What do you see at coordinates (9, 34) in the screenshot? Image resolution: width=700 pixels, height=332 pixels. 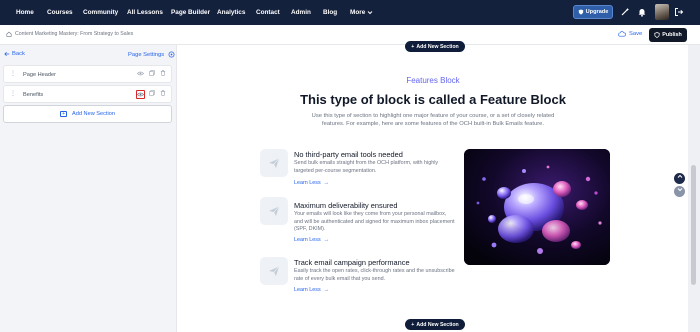 I see `home-icon` at bounding box center [9, 34].